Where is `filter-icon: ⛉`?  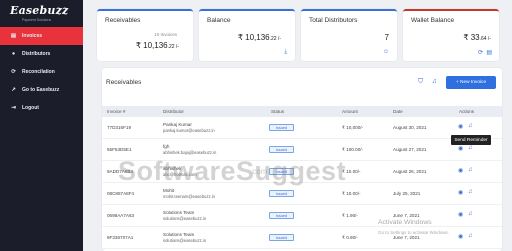
filter-icon: ⛉ is located at coordinates (420, 82).